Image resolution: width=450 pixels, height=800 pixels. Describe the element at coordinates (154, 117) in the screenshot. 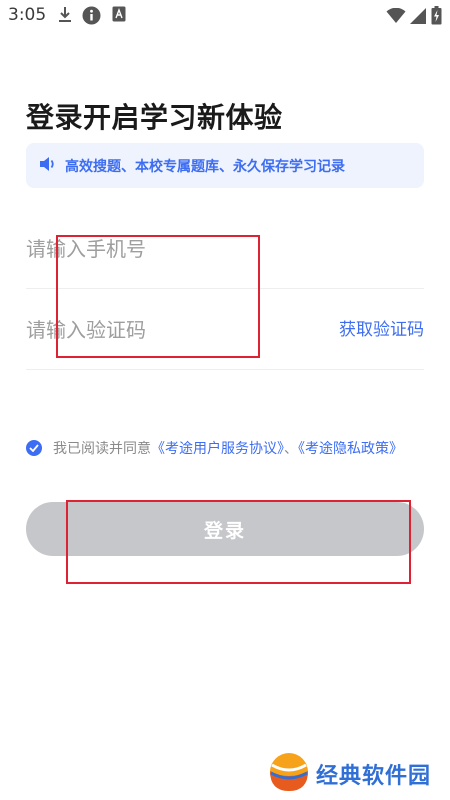

I see `page-title: 登录开启学习新体验` at that location.